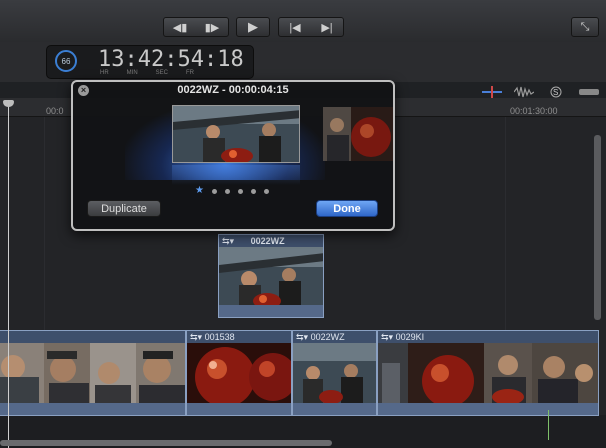 This screenshot has width=606, height=448. Describe the element at coordinates (166, 443) in the screenshot. I see `horizontal-scrollbar` at that location.